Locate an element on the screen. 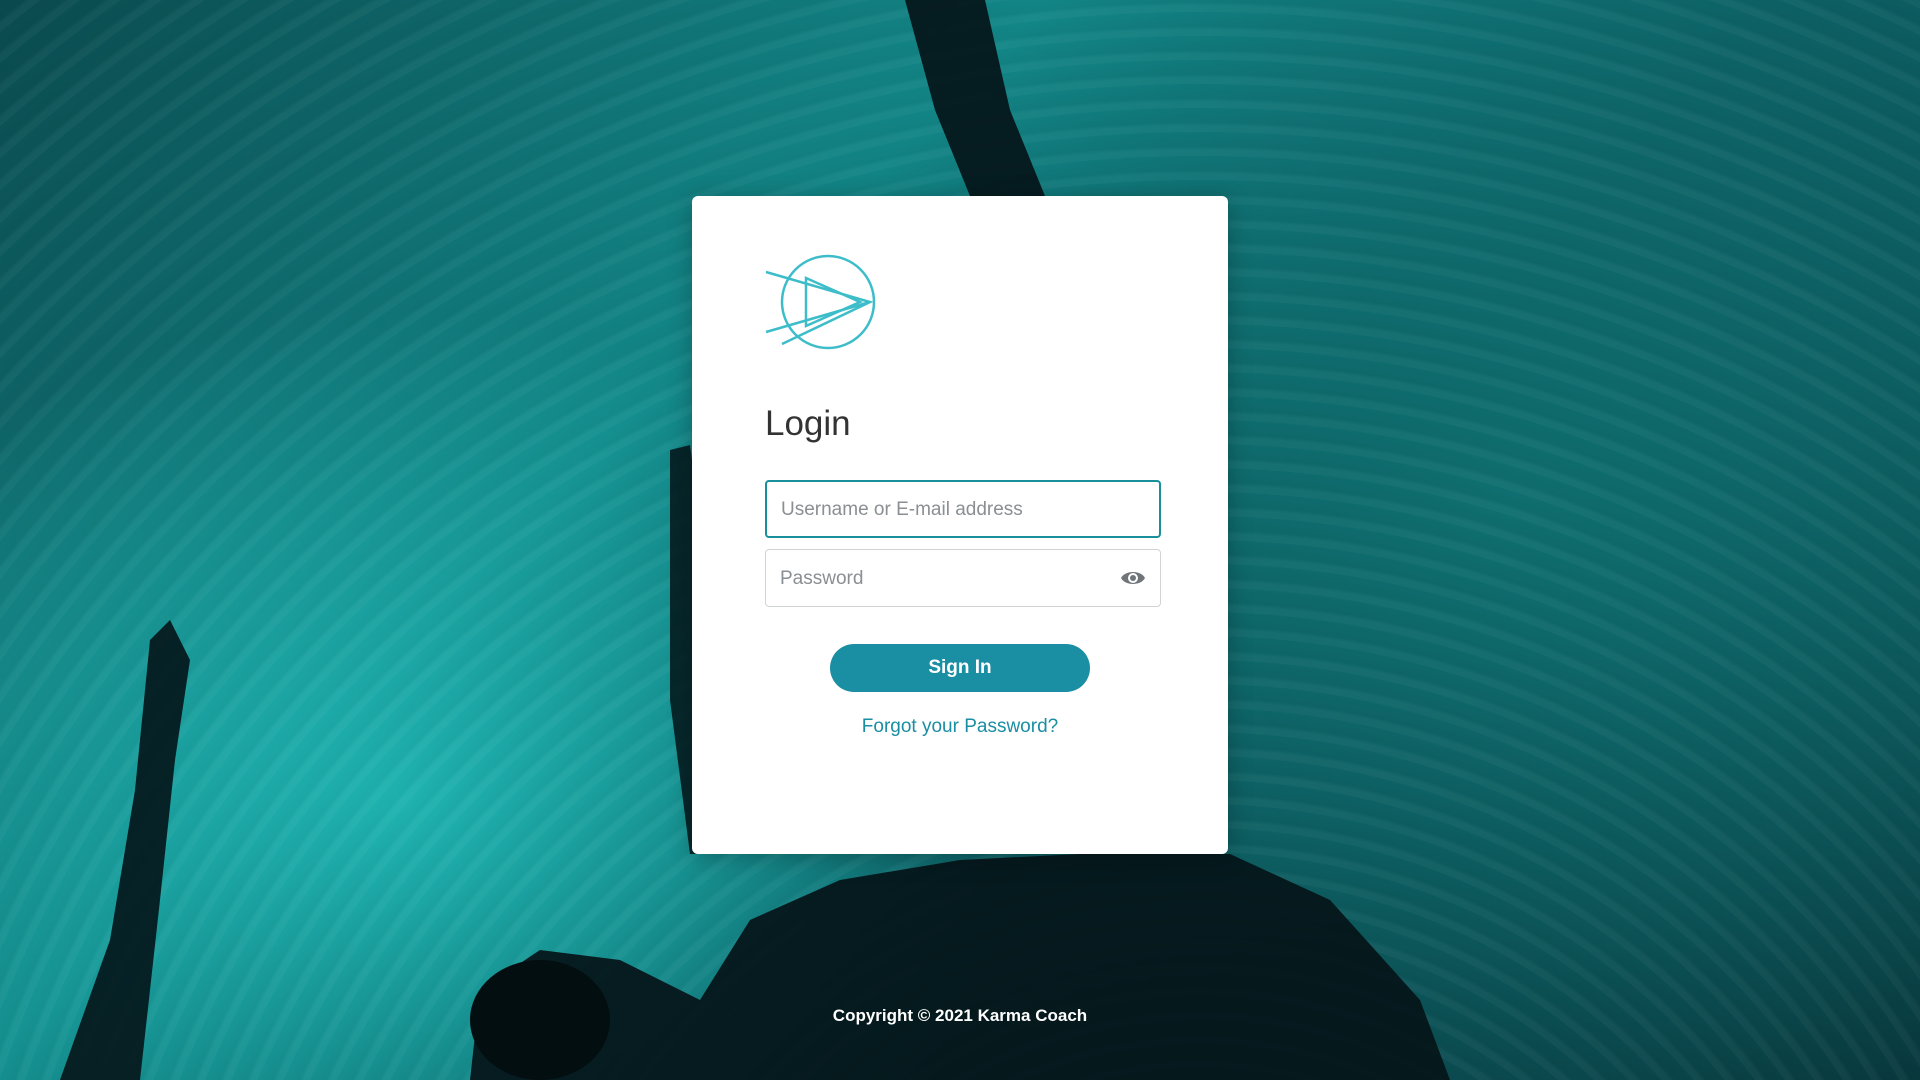 The height and width of the screenshot is (1080, 1920). forgot-password-link: Forgot your Password? is located at coordinates (960, 727).